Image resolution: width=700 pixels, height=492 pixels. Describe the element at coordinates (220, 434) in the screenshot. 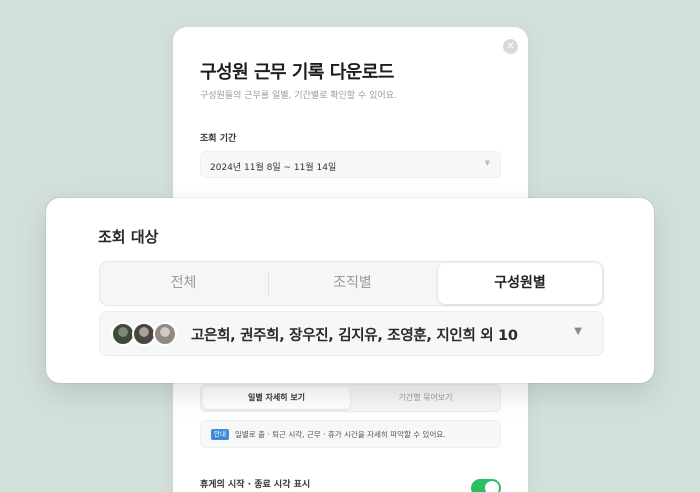

I see `notice-badge: 안내` at that location.